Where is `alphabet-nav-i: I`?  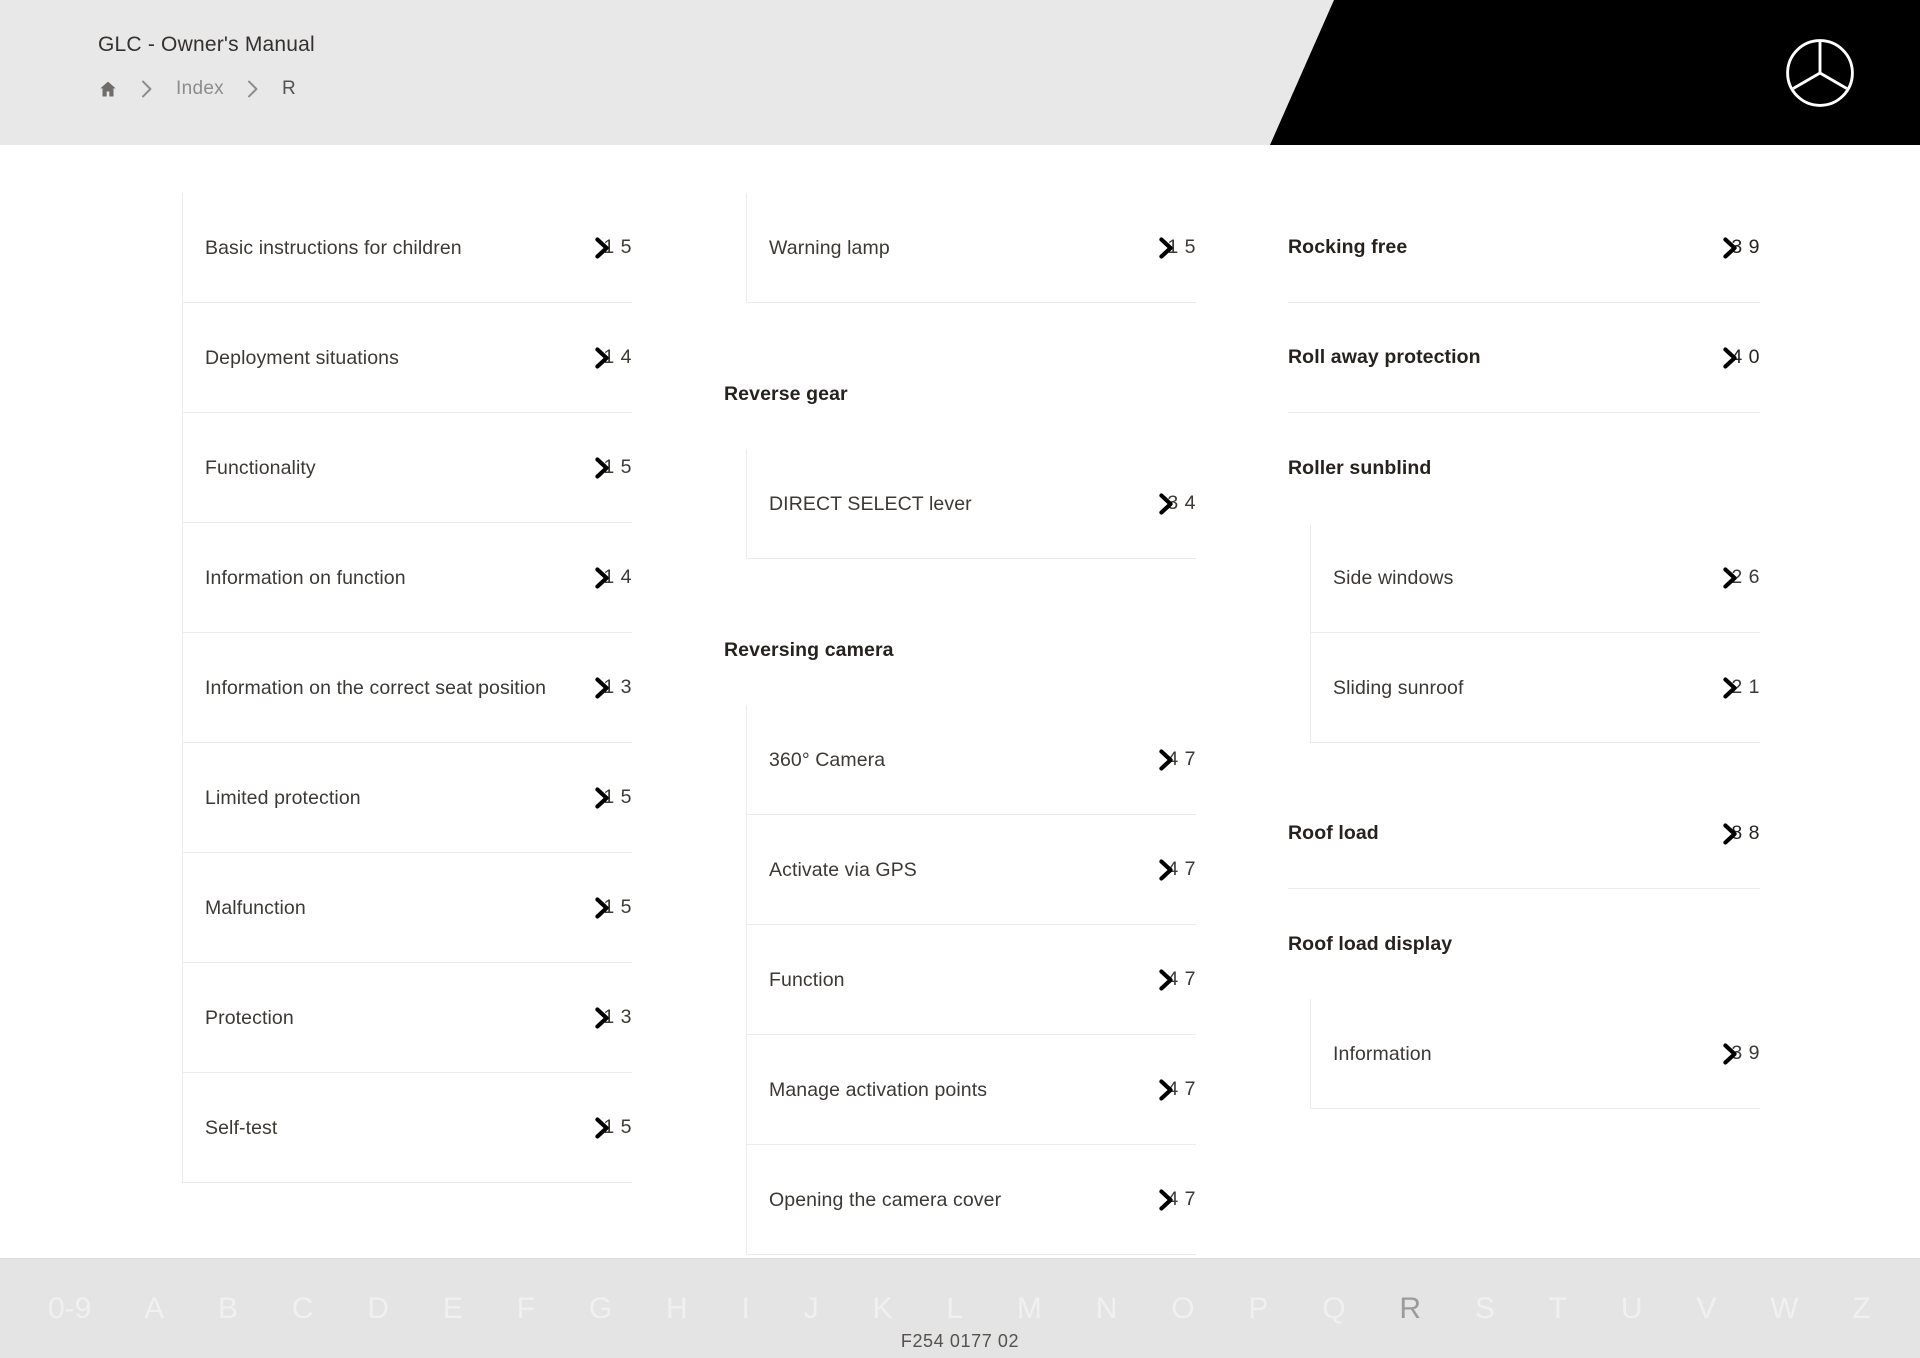 alphabet-nav-i: I is located at coordinates (746, 1309).